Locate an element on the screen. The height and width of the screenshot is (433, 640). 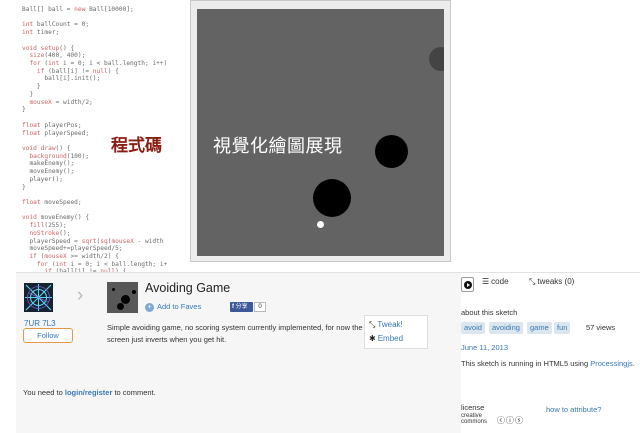
code-line: for (int i = 0; i < ball.length; i+ is located at coordinates (102, 264).